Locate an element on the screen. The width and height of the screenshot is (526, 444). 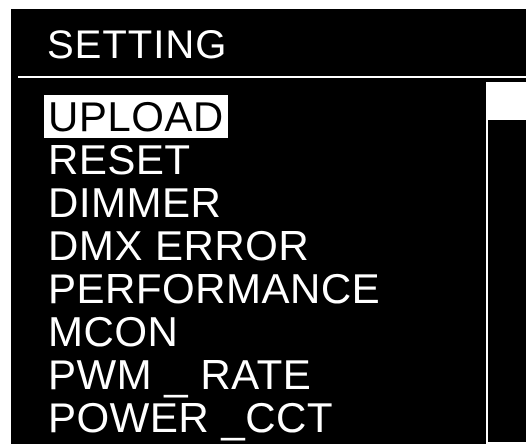
page-title: SETTING is located at coordinates (137, 45).